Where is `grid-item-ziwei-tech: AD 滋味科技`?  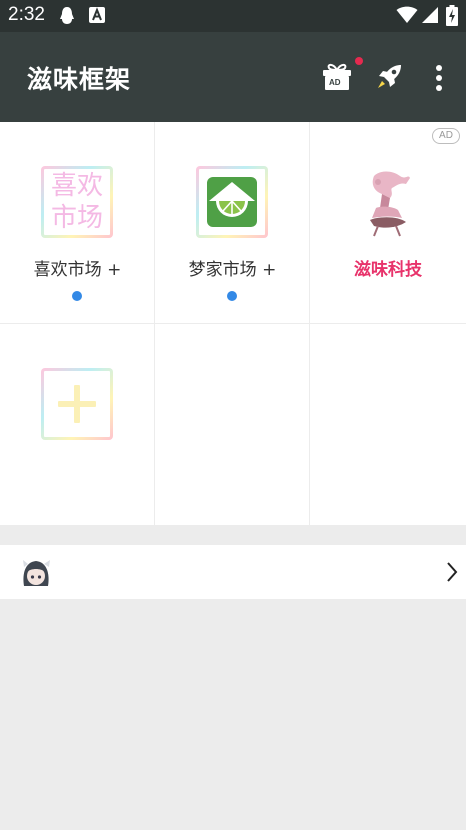 grid-item-ziwei-tech: AD 滋味科技 is located at coordinates (388, 223).